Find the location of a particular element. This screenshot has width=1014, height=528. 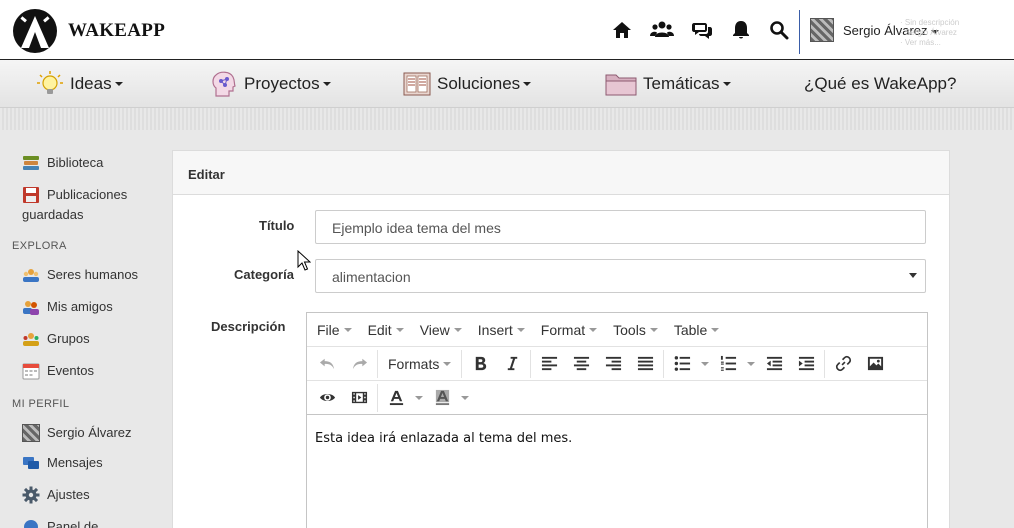

decorative-stripes is located at coordinates (507, 119).